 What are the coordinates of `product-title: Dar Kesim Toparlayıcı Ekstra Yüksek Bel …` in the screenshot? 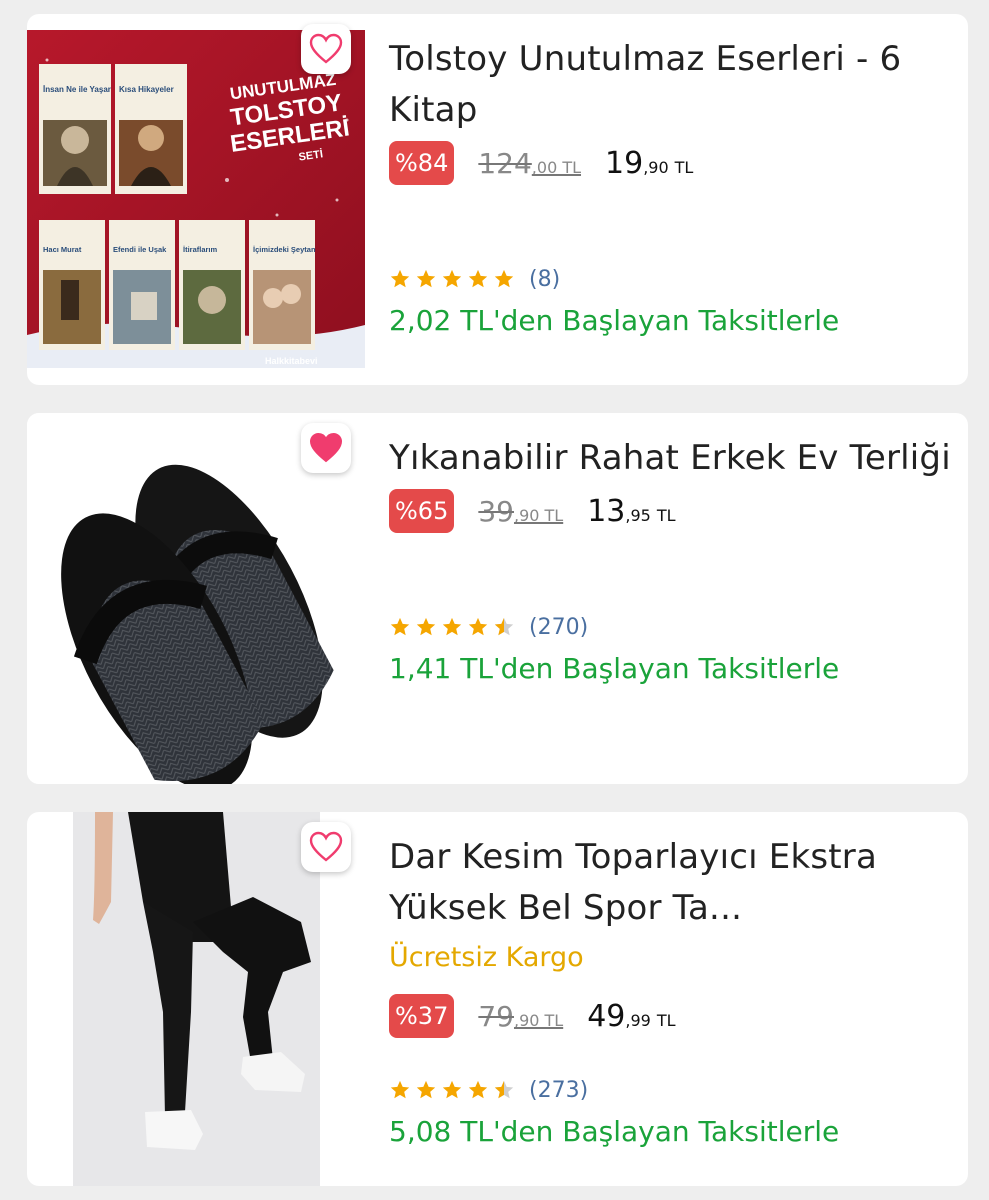 It's located at (670, 883).